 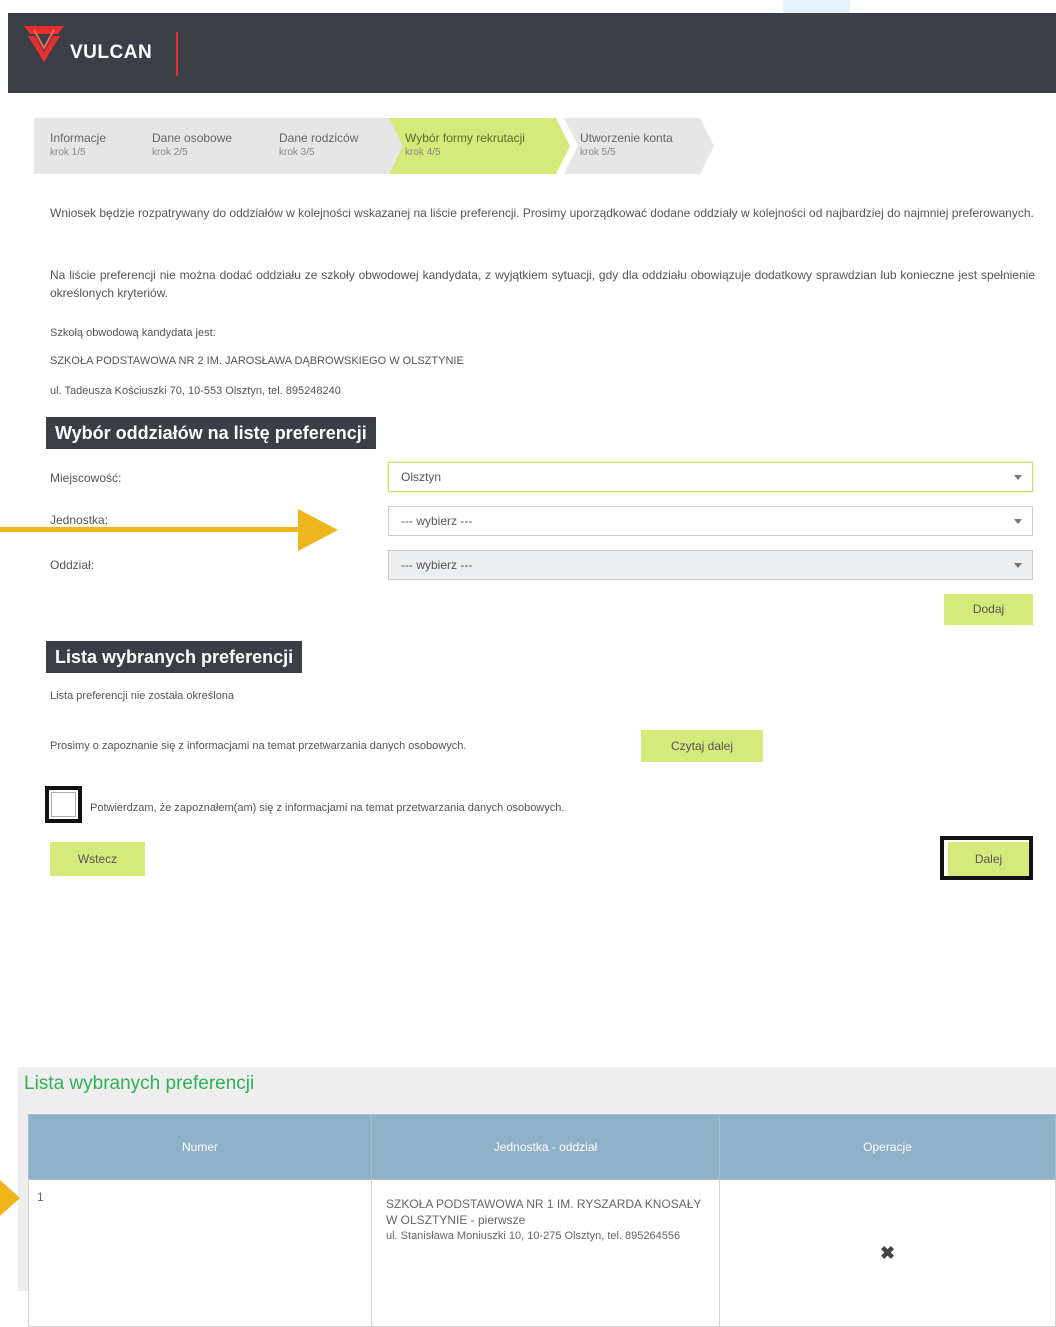 I want to click on annotation-arrow-shaft, so click(x=150, y=529).